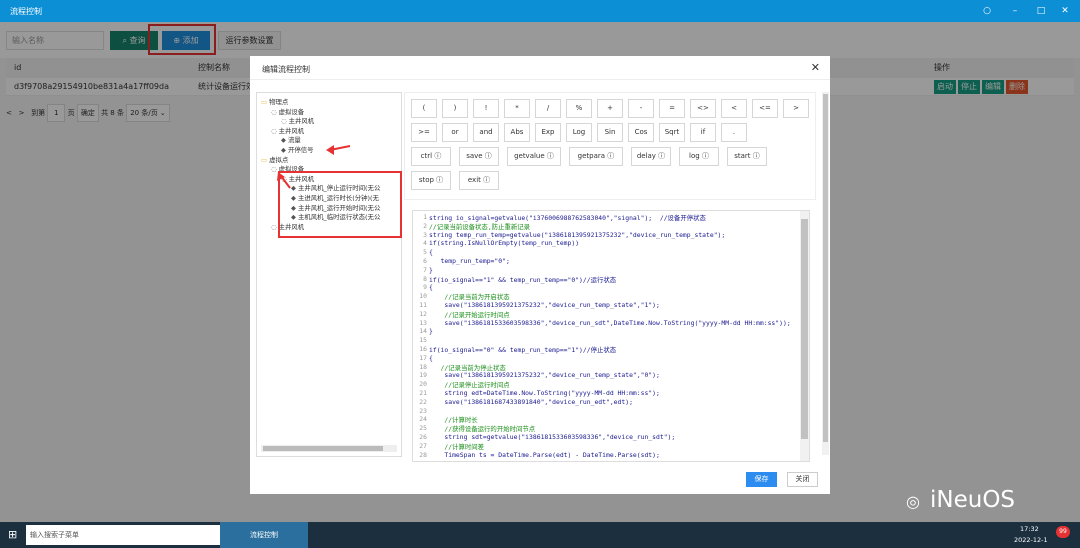 The height and width of the screenshot is (548, 1080). What do you see at coordinates (12, 534) in the screenshot?
I see `windows-icon: ⊞` at bounding box center [12, 534].